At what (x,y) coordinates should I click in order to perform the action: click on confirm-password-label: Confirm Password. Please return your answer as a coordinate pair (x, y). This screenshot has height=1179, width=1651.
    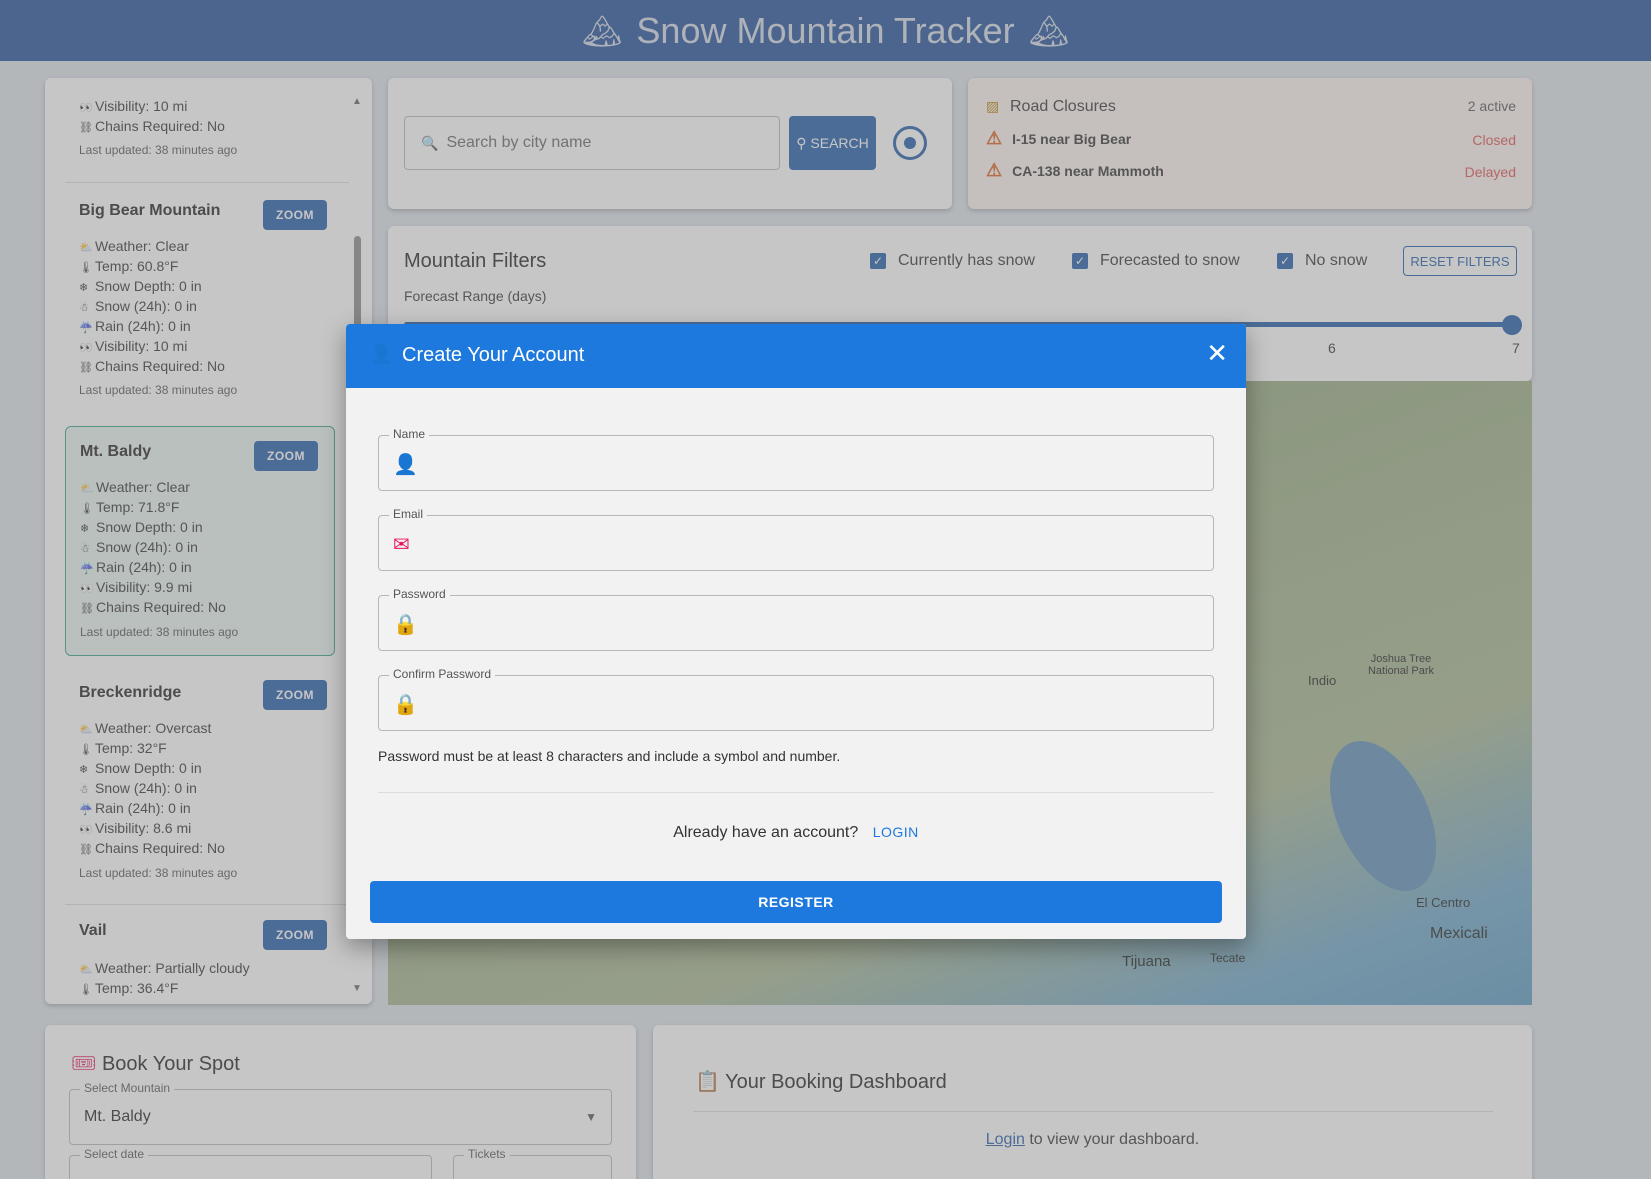
    Looking at the image, I should click on (442, 674).